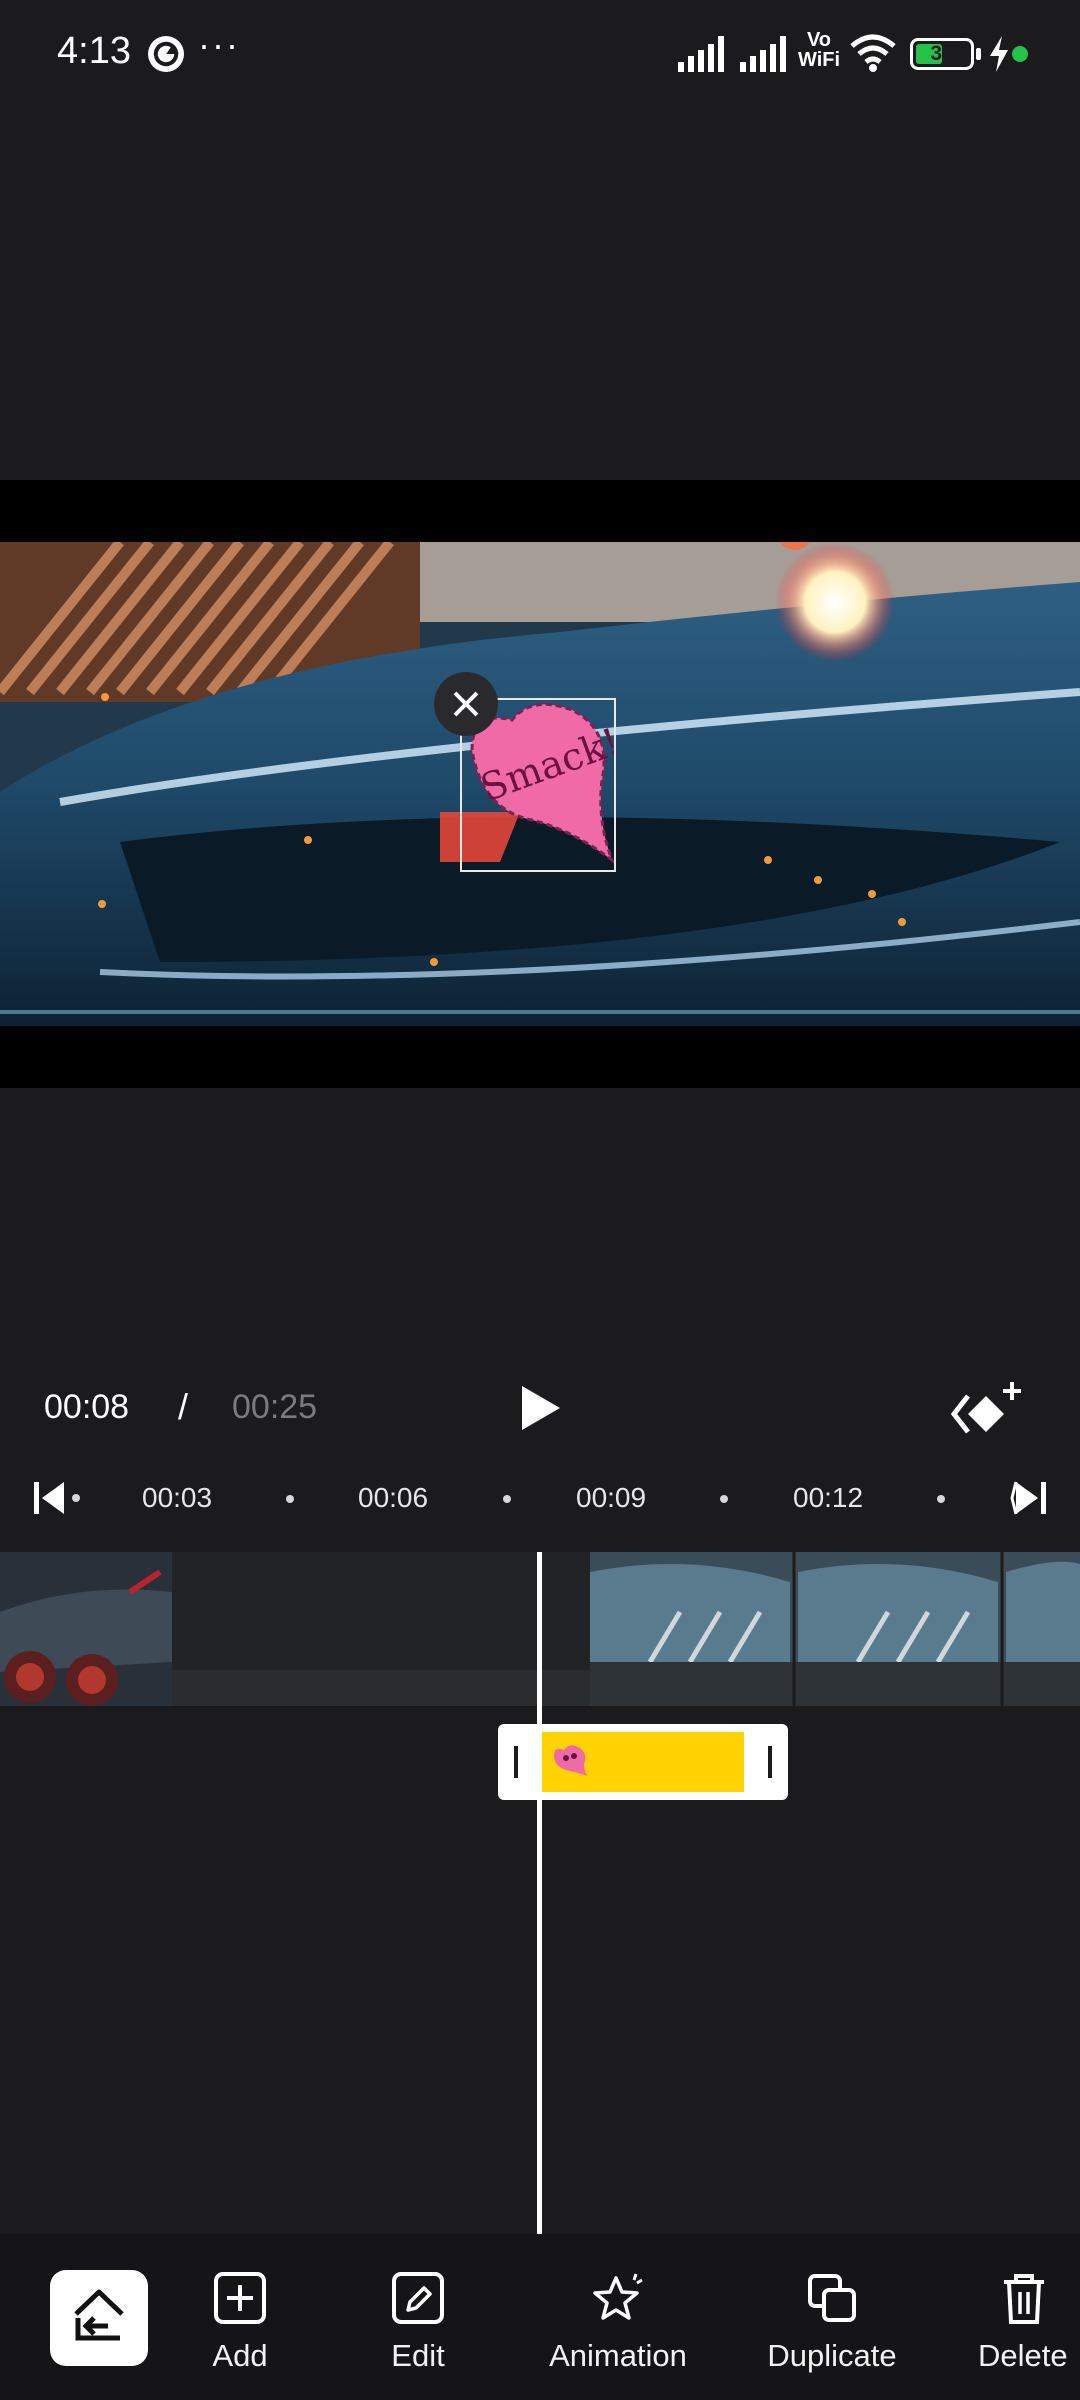 Image resolution: width=1080 pixels, height=2400 pixels. I want to click on vowifi-label-bottom: WiFi, so click(819, 60).